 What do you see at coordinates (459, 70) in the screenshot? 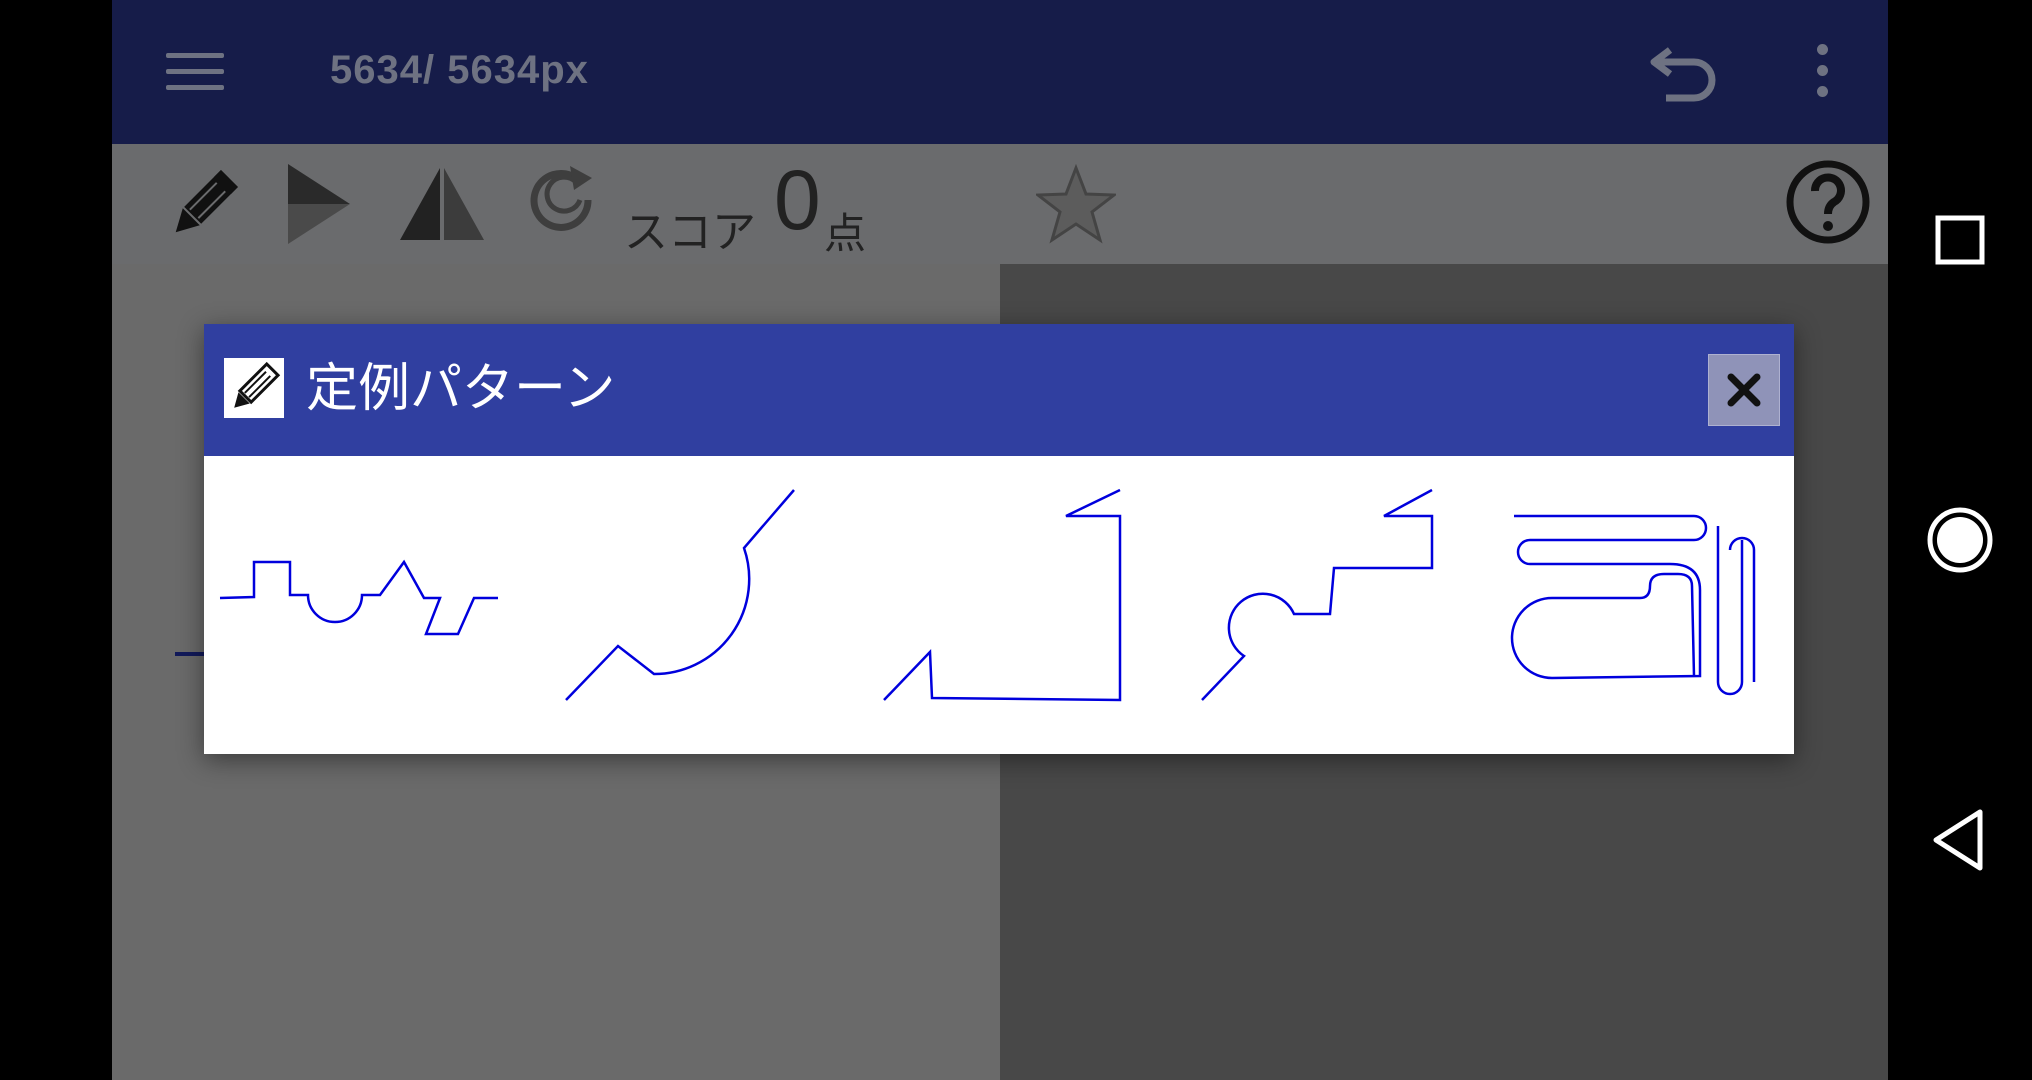
I see `app-title: 5634/ 5634px` at bounding box center [459, 70].